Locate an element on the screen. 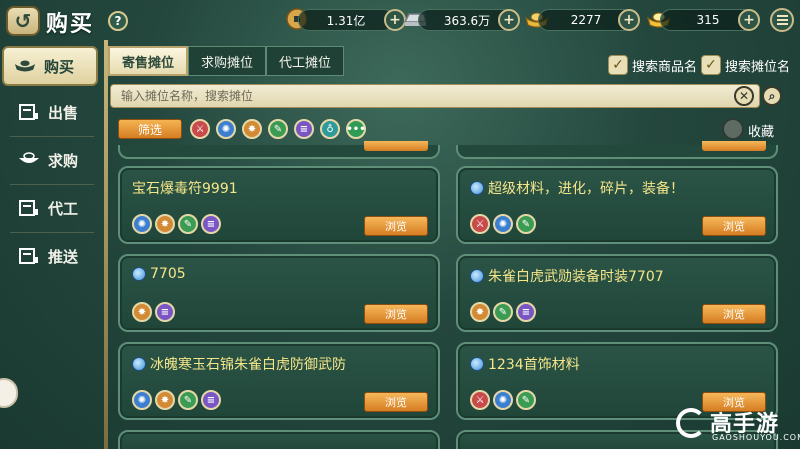 This screenshot has width=800, height=449. stall-categories: ✸ ≡ is located at coordinates (153, 312).